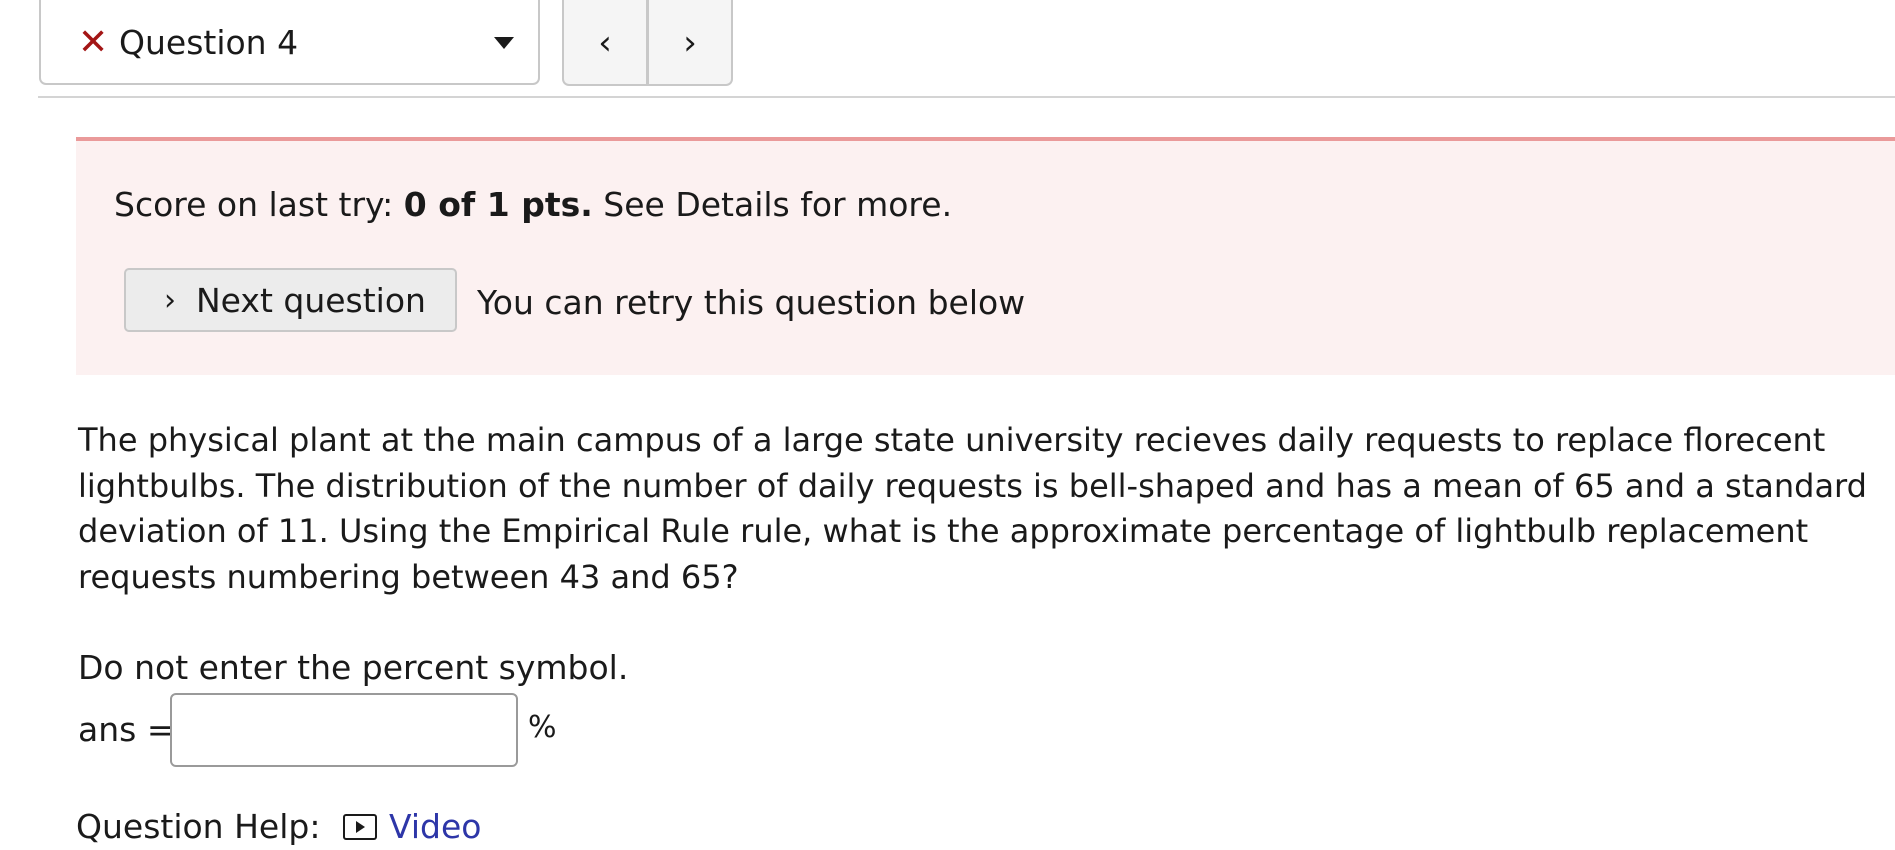 Image resolution: width=1895 pixels, height=850 pixels. I want to click on video-link-label: Video, so click(435, 826).